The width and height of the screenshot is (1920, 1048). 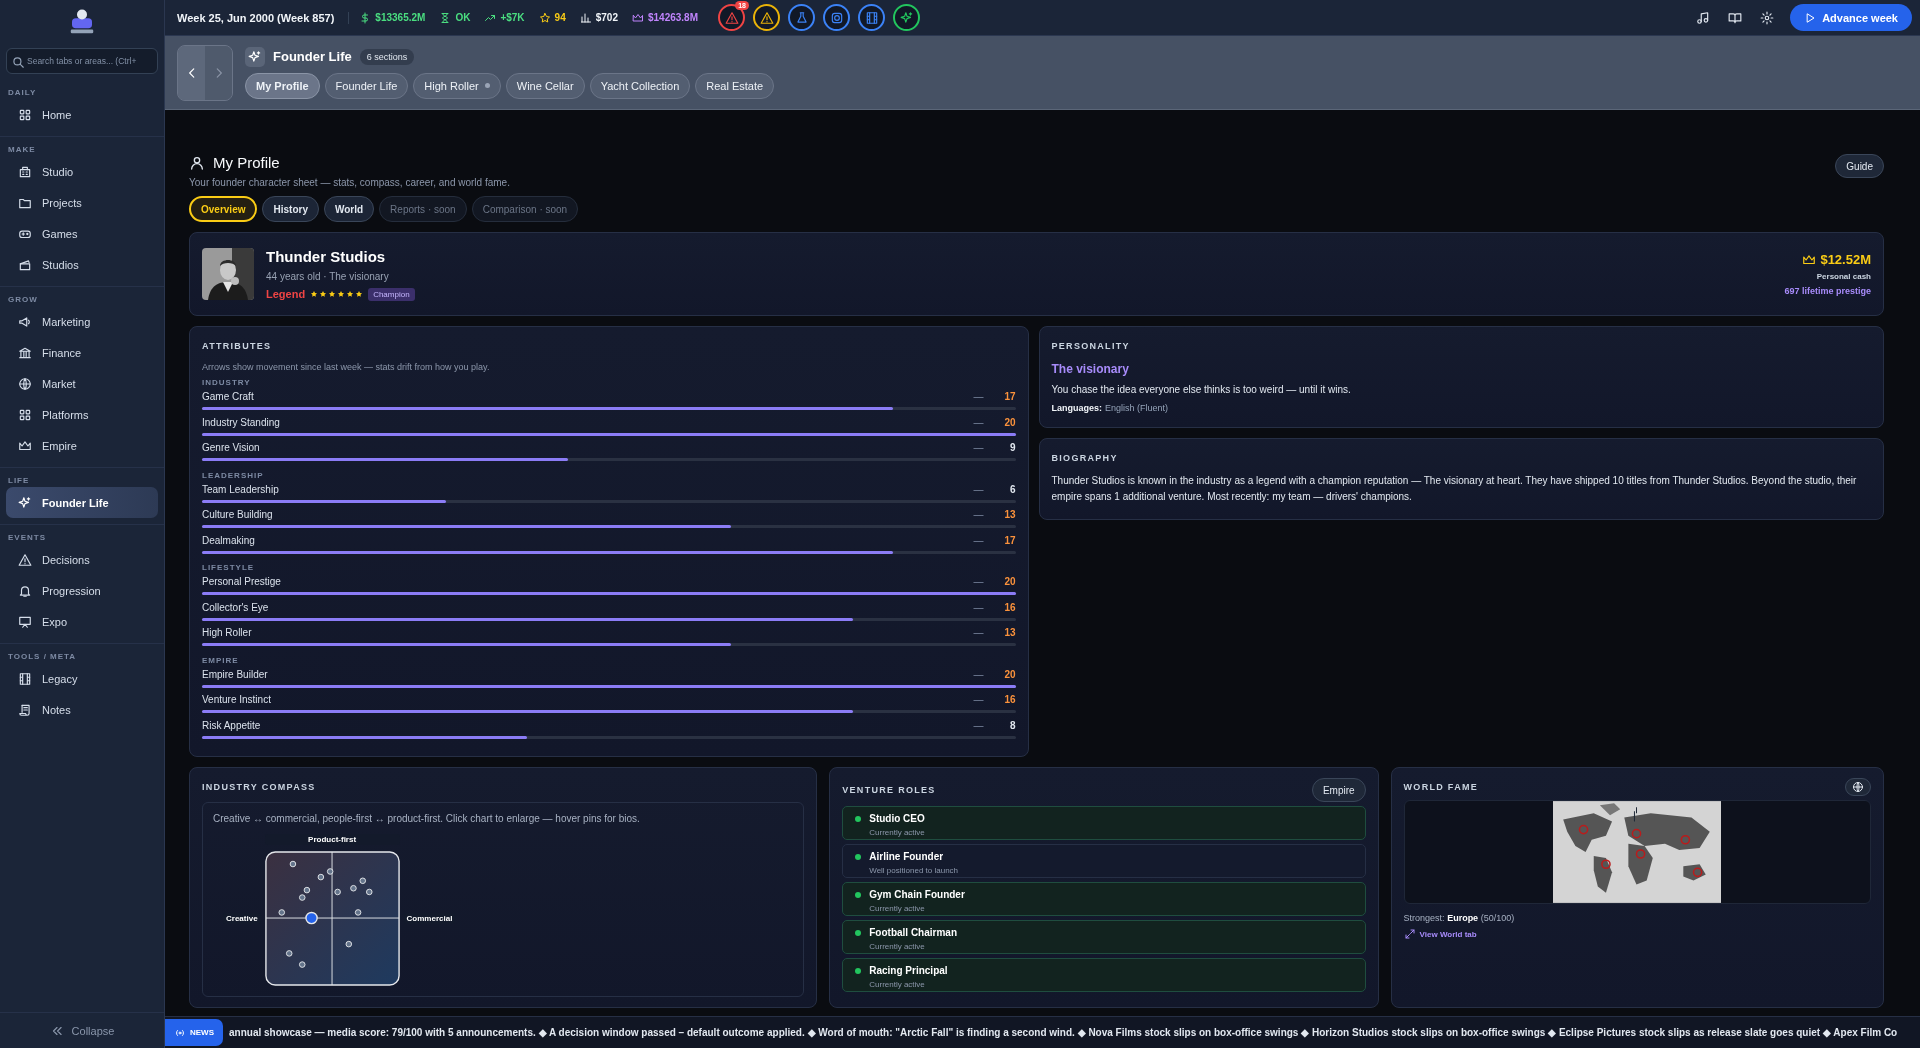 What do you see at coordinates (735, 85) in the screenshot?
I see `area-tab: Real Estate` at bounding box center [735, 85].